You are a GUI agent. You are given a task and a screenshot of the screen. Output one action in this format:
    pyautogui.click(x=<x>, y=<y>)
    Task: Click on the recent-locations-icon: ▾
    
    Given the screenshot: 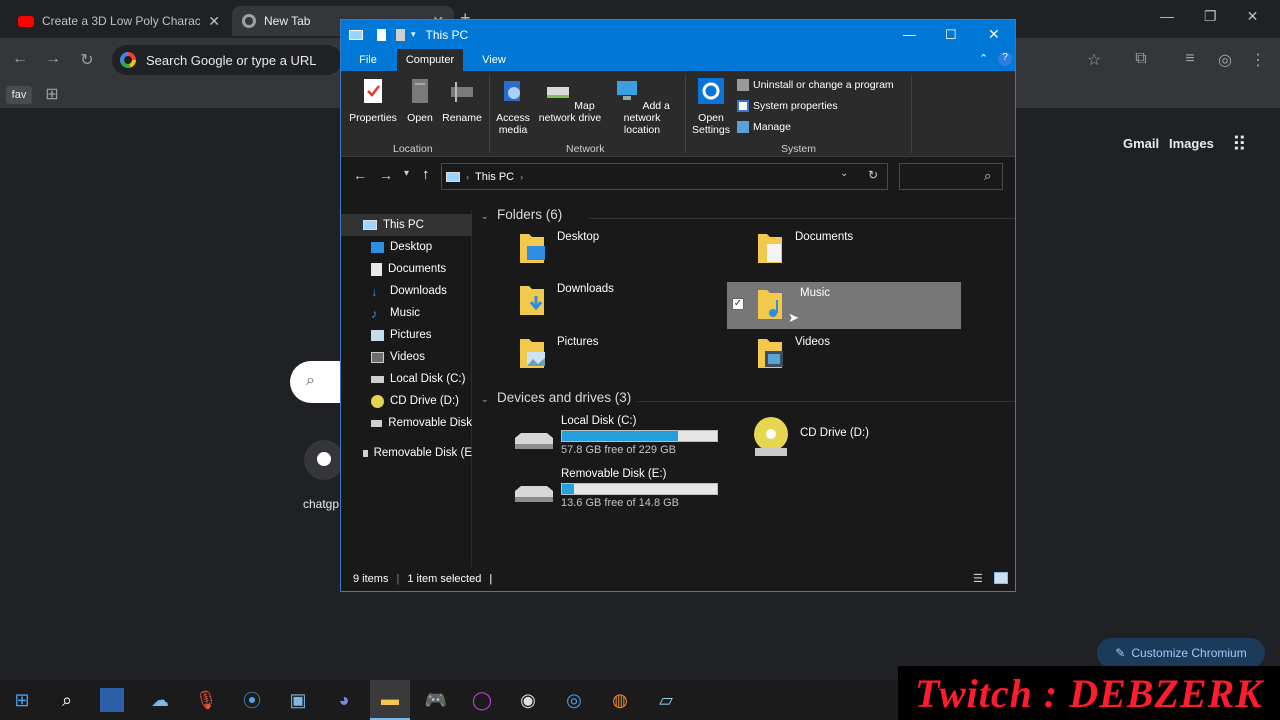 What is the action you would take?
    pyautogui.click(x=406, y=173)
    